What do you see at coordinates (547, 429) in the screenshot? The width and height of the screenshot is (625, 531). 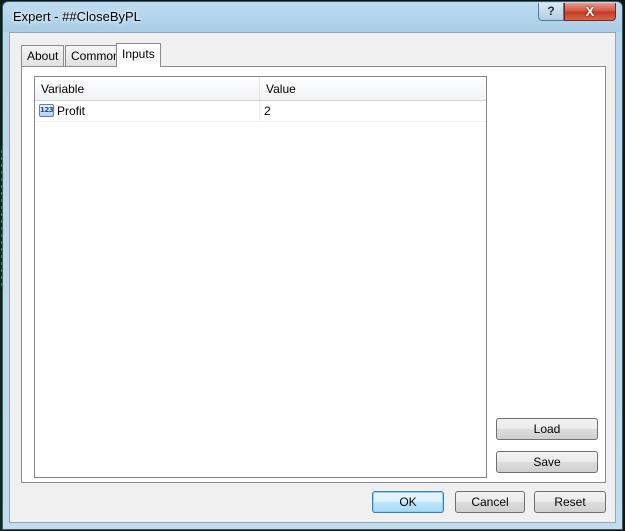 I see `load-button: Load` at bounding box center [547, 429].